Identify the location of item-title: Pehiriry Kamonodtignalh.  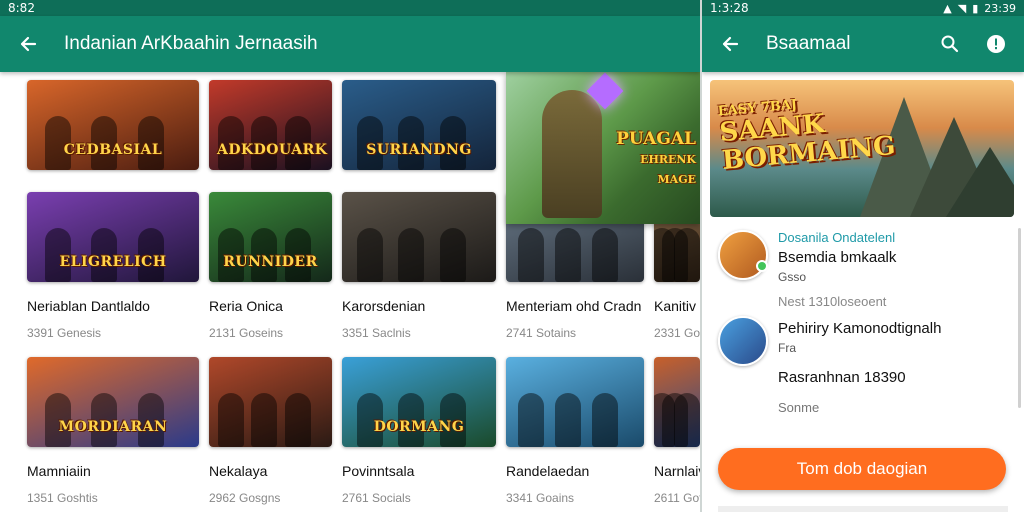
(860, 328).